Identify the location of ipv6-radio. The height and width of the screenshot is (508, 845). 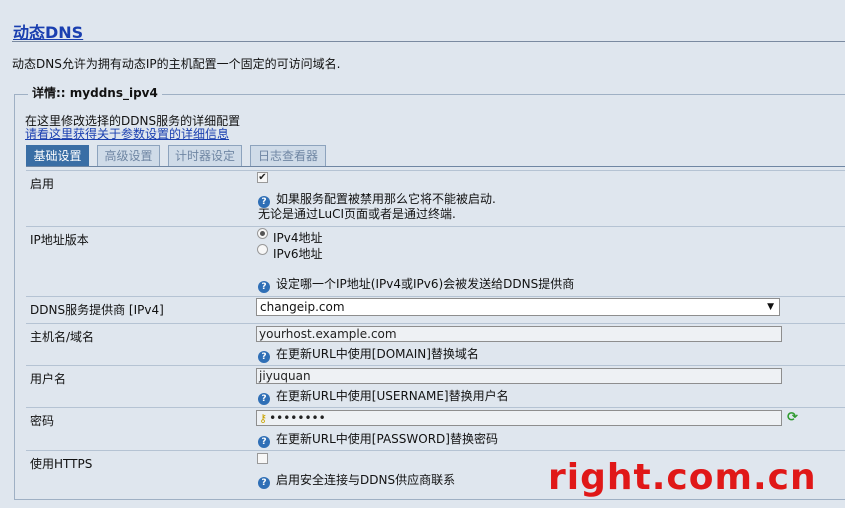
(262, 249).